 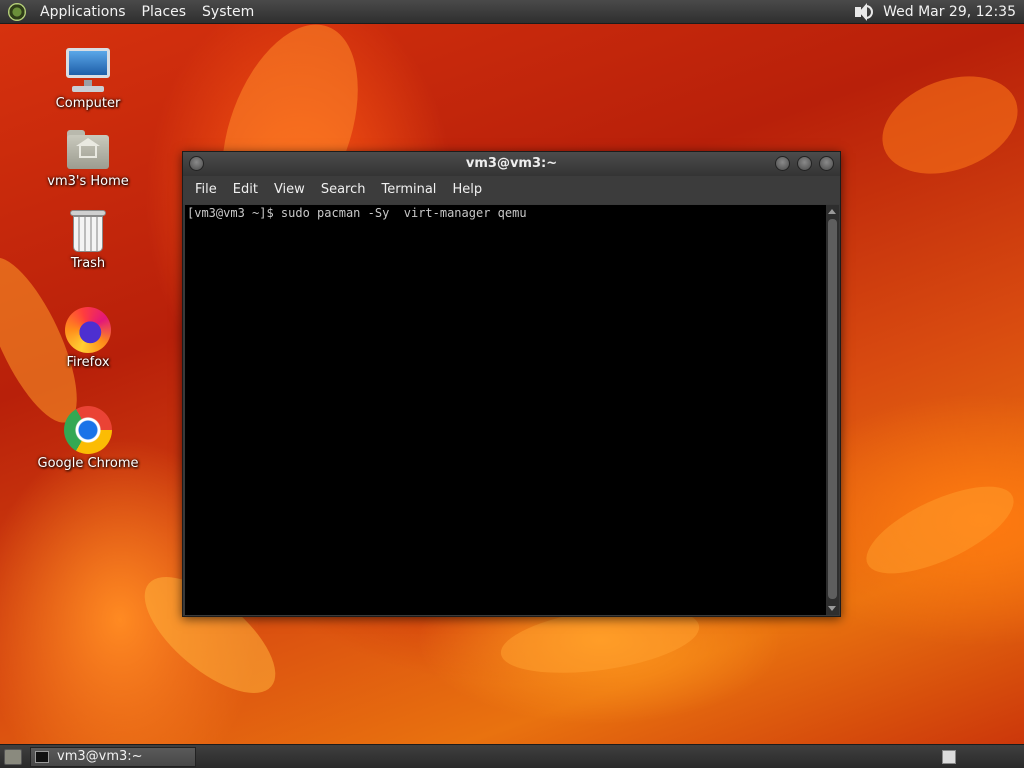 I want to click on firefox-icon, so click(x=88, y=330).